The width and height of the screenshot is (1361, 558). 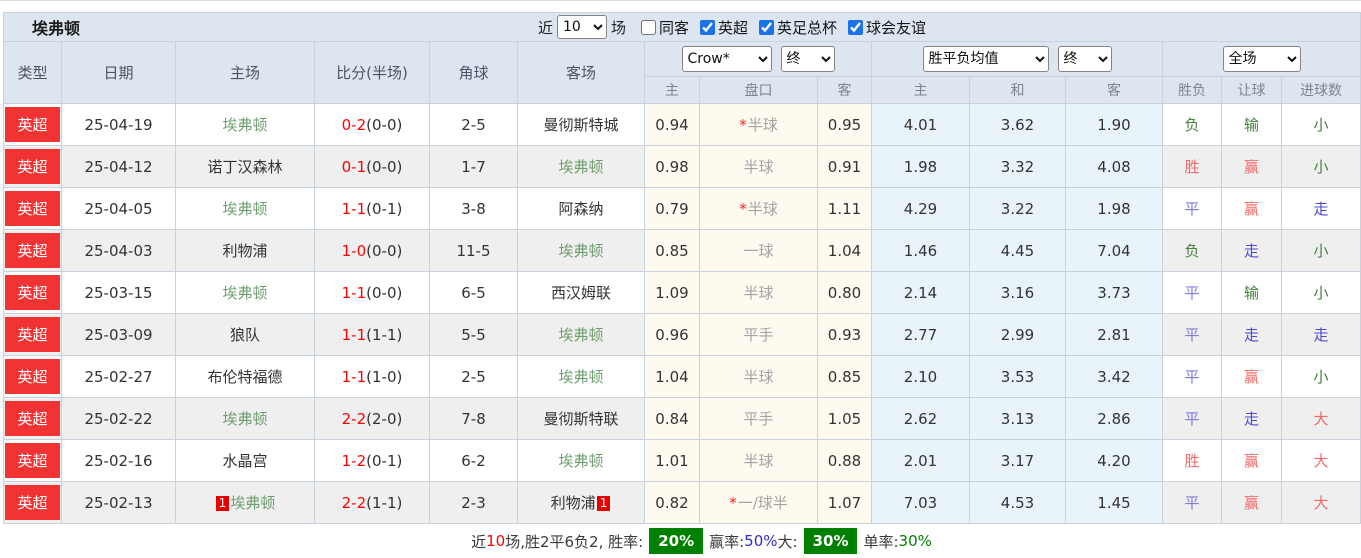 I want to click on title-bar: 埃弗顿 近 10 场 同客 英超 英足总杯 球会友谊, so click(x=681, y=27).